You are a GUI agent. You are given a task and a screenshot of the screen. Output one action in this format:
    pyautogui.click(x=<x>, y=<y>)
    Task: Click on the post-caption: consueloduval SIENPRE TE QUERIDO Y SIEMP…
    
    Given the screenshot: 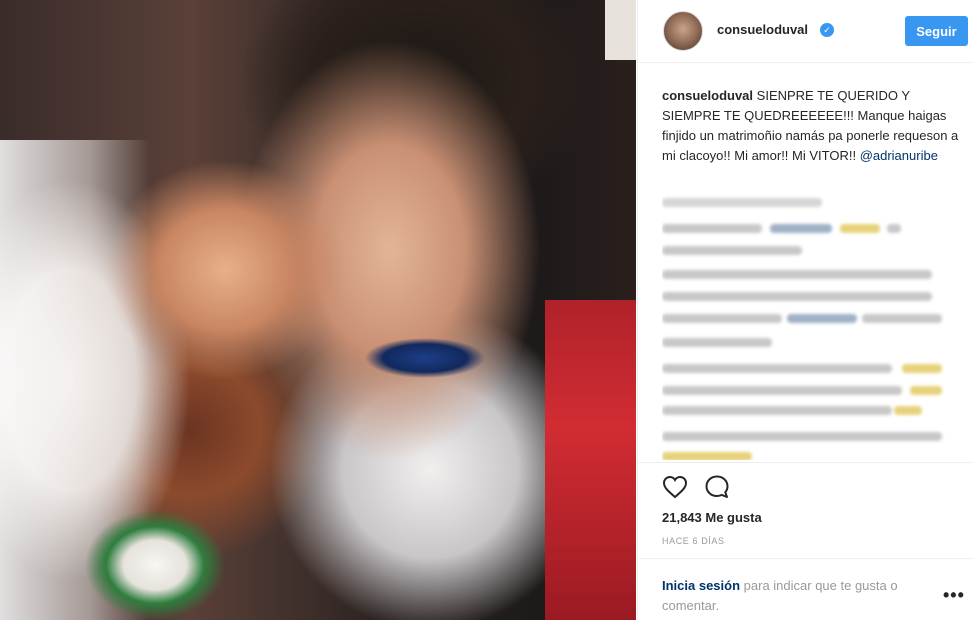 What is the action you would take?
    pyautogui.click(x=812, y=126)
    